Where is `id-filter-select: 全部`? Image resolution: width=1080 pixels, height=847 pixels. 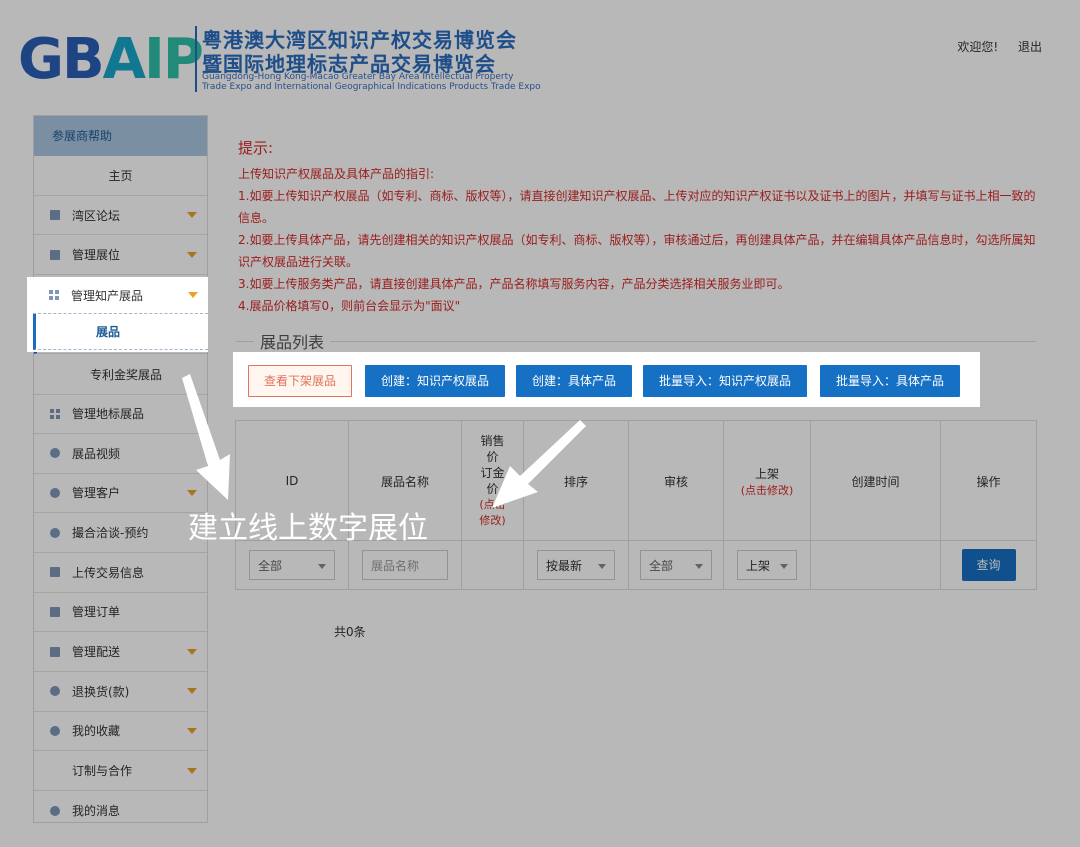 id-filter-select: 全部 is located at coordinates (292, 565).